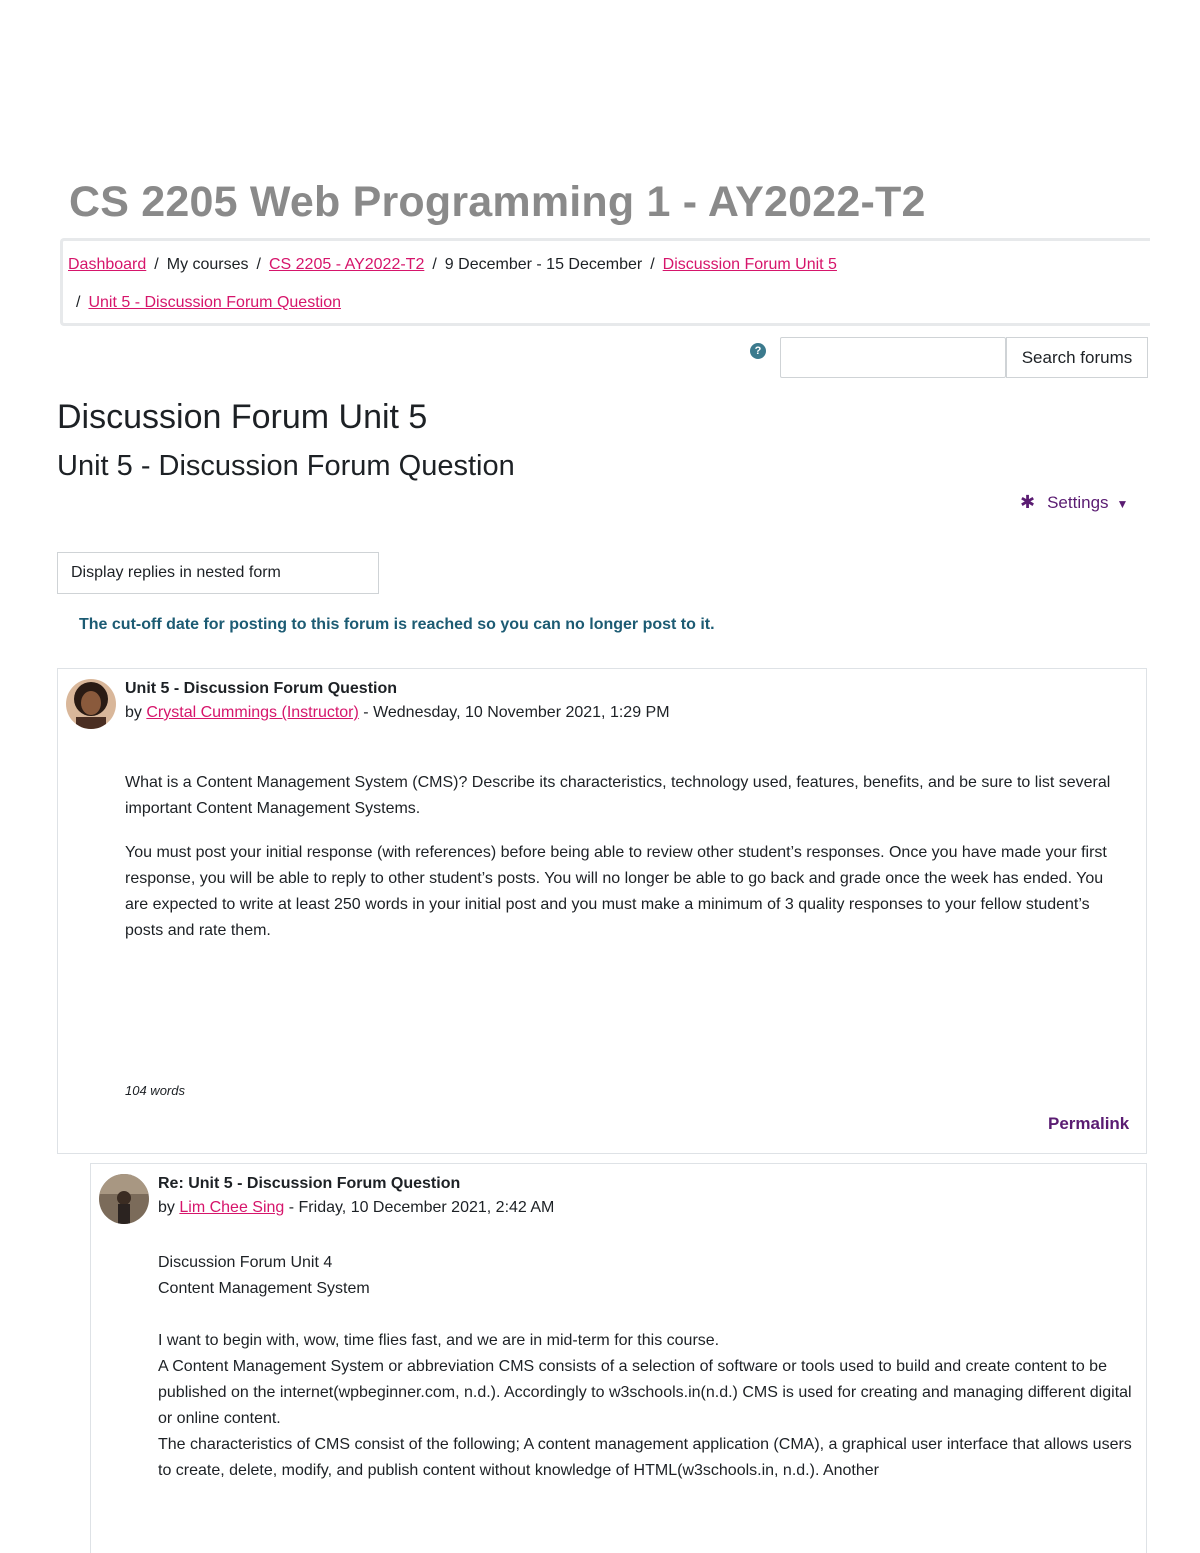 Image resolution: width=1200 pixels, height=1553 pixels. What do you see at coordinates (497, 202) in the screenshot?
I see `course-title: CS 2205 Web Programming 1 - AY2022-T2` at bounding box center [497, 202].